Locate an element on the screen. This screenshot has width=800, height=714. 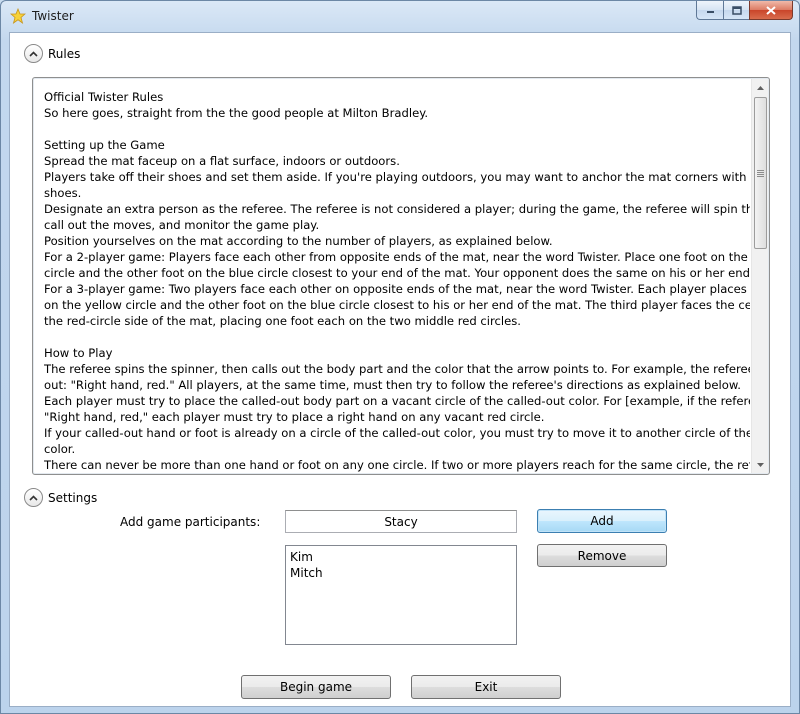
scroll-up-icon is located at coordinates (760, 87).